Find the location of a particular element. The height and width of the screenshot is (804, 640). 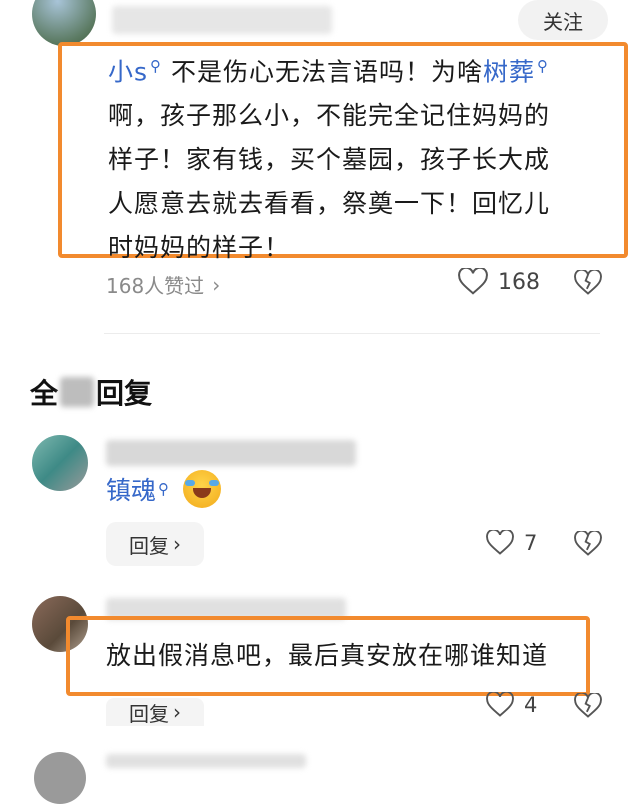

comment-line-5: 时妈妈的样子！ is located at coordinates (199, 248).